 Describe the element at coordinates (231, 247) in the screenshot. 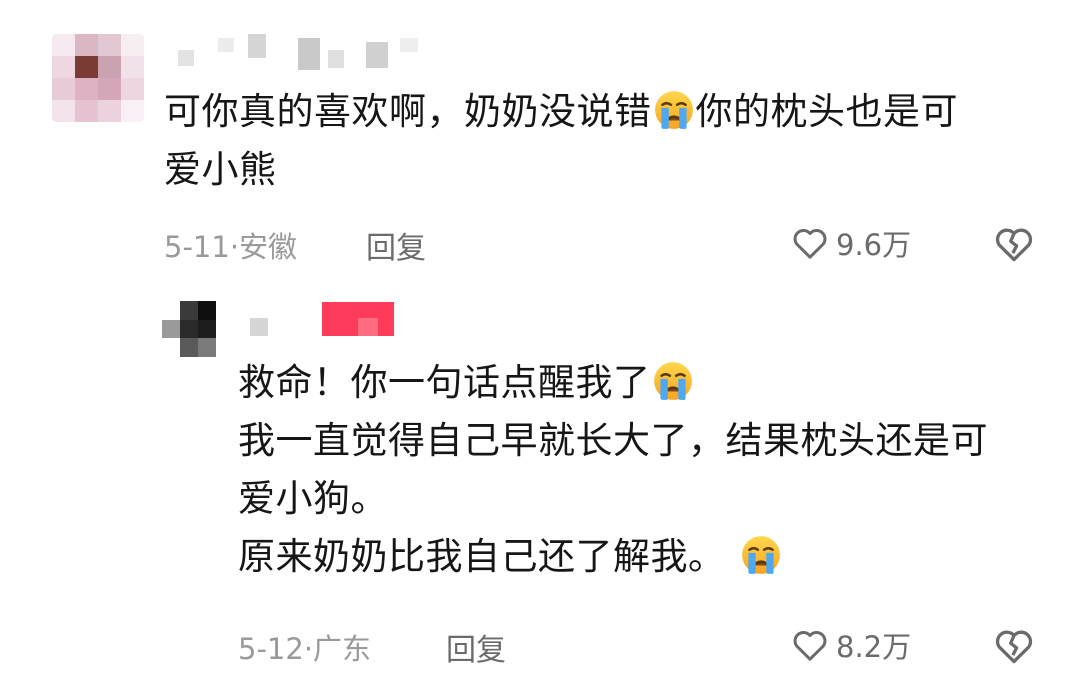

I see `comment-date-location: 5-11·安徽` at that location.